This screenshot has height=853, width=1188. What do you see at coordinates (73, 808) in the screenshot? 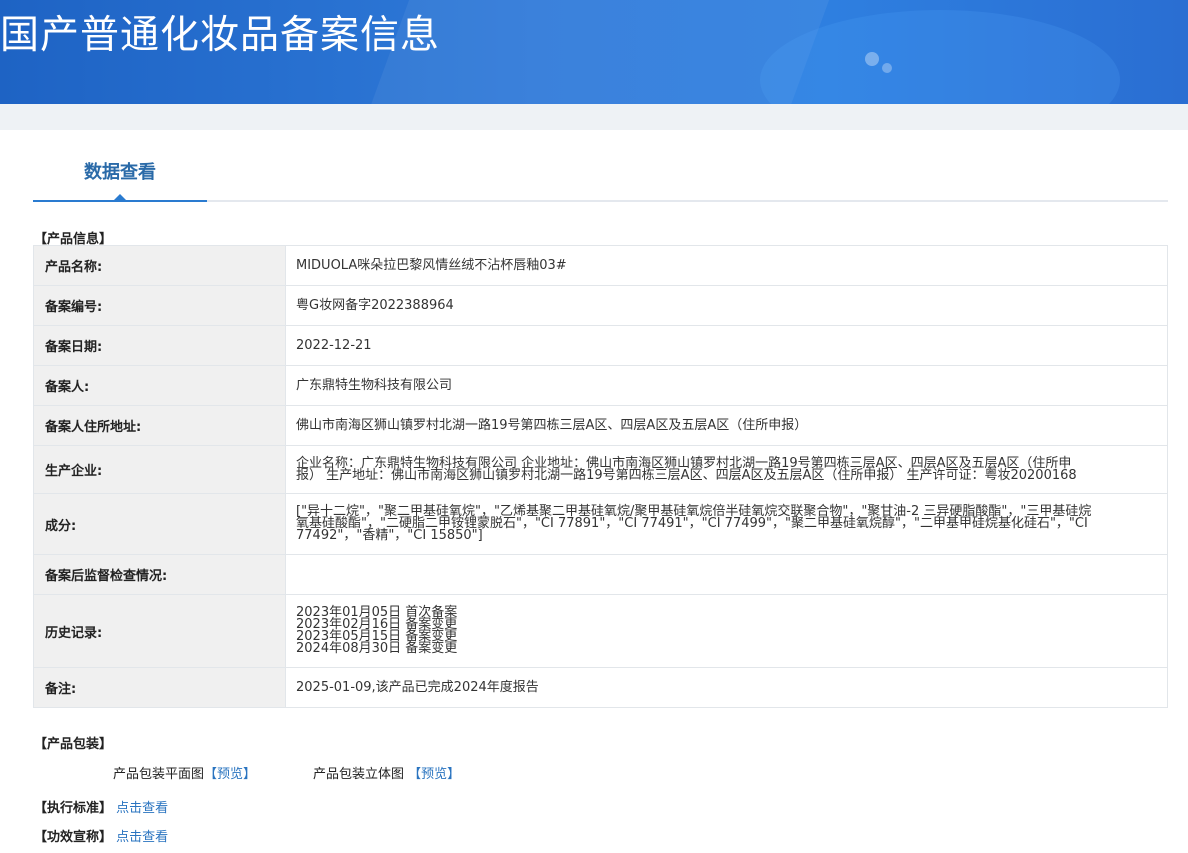
I see `standard-label: 【执行标准】` at bounding box center [73, 808].